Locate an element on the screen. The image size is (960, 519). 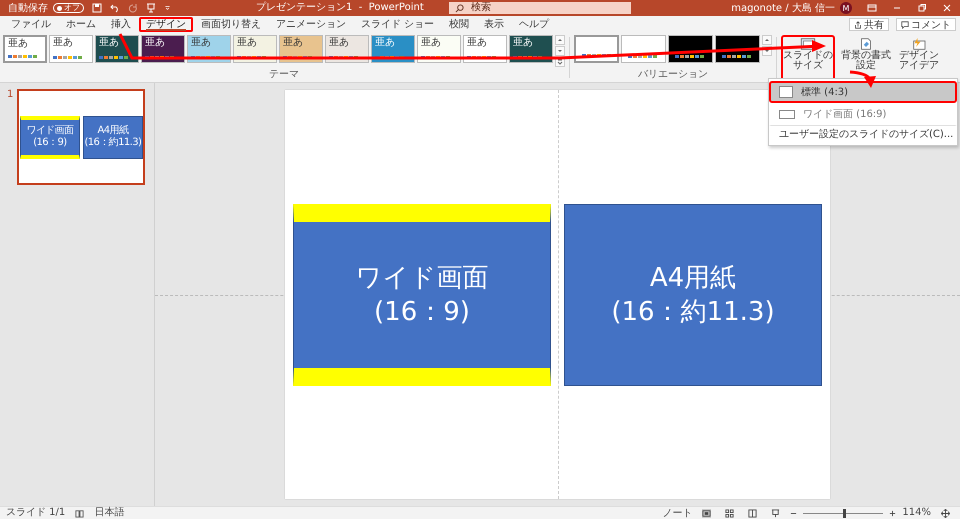
group-label: バリエーション is located at coordinates (673, 75).